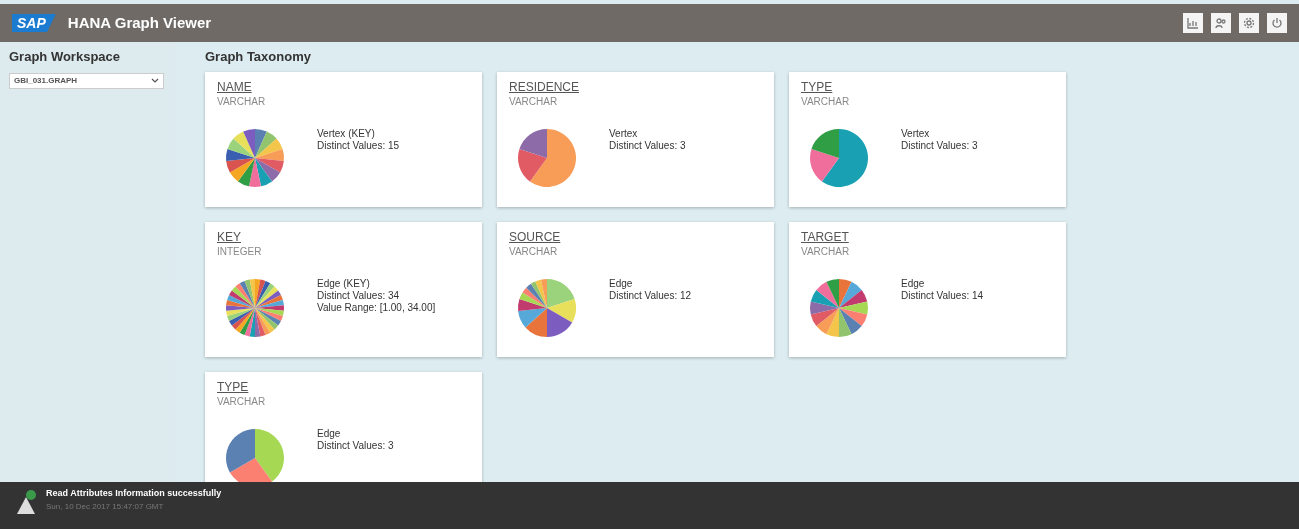  What do you see at coordinates (155, 80) in the screenshot?
I see `chevron-icon` at bounding box center [155, 80].